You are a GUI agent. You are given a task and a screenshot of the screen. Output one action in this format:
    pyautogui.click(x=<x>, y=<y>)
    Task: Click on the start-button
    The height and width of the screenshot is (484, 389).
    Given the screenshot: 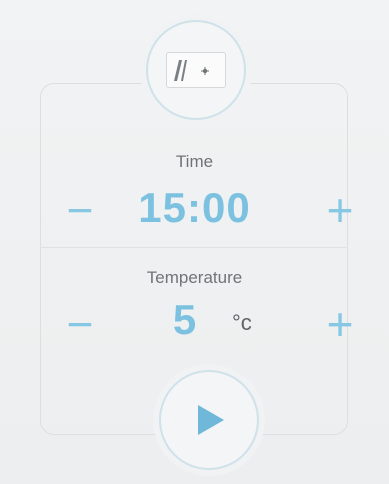 What is the action you would take?
    pyautogui.click(x=209, y=420)
    